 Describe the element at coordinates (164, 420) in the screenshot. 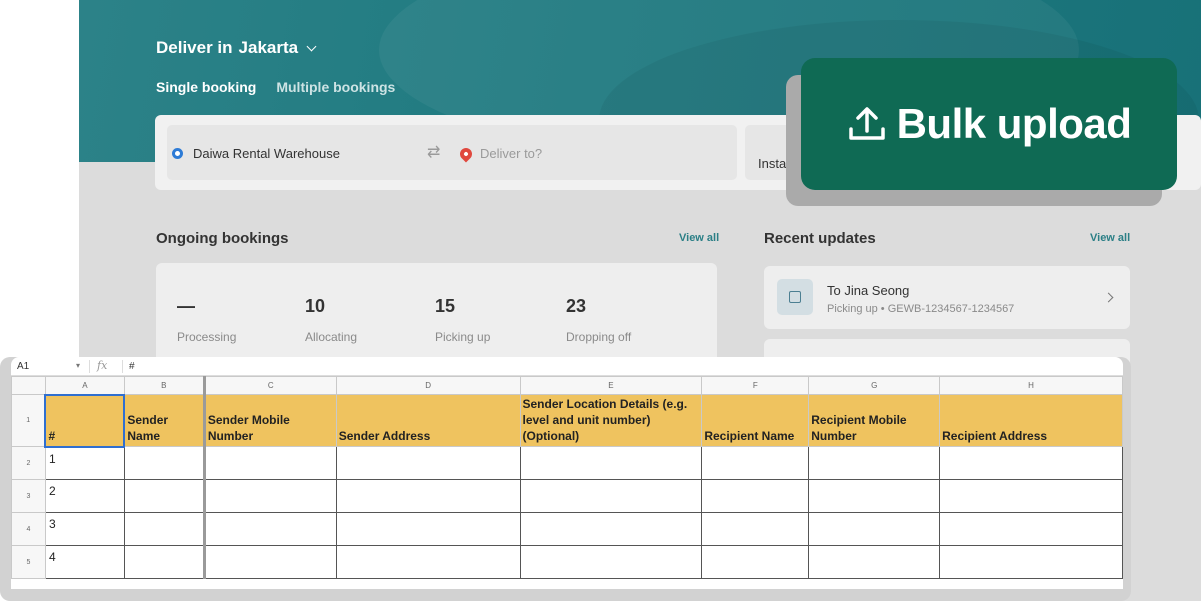

I see `header-cell: Sender Name` at that location.